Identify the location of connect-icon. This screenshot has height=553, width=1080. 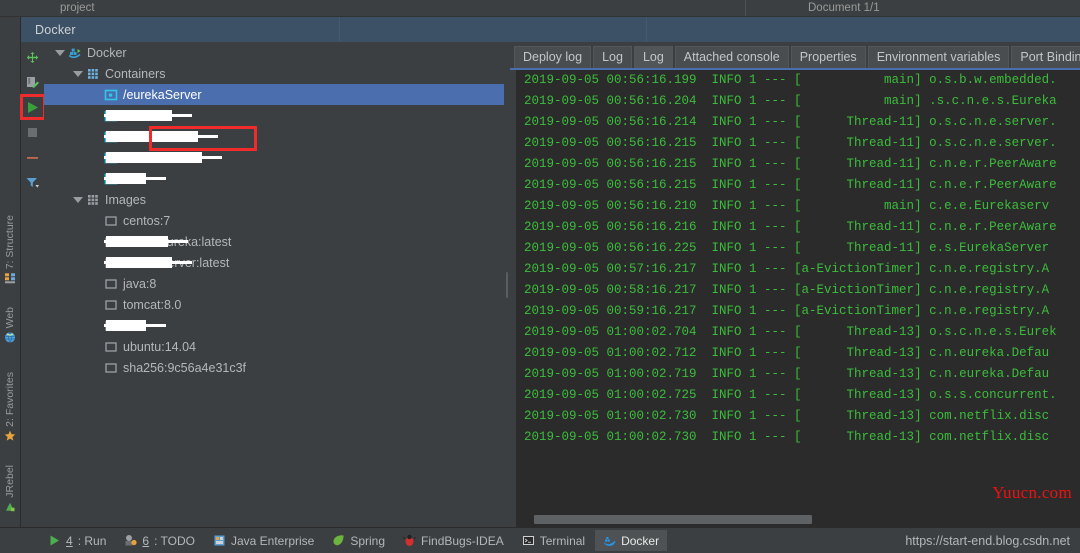
(33, 57).